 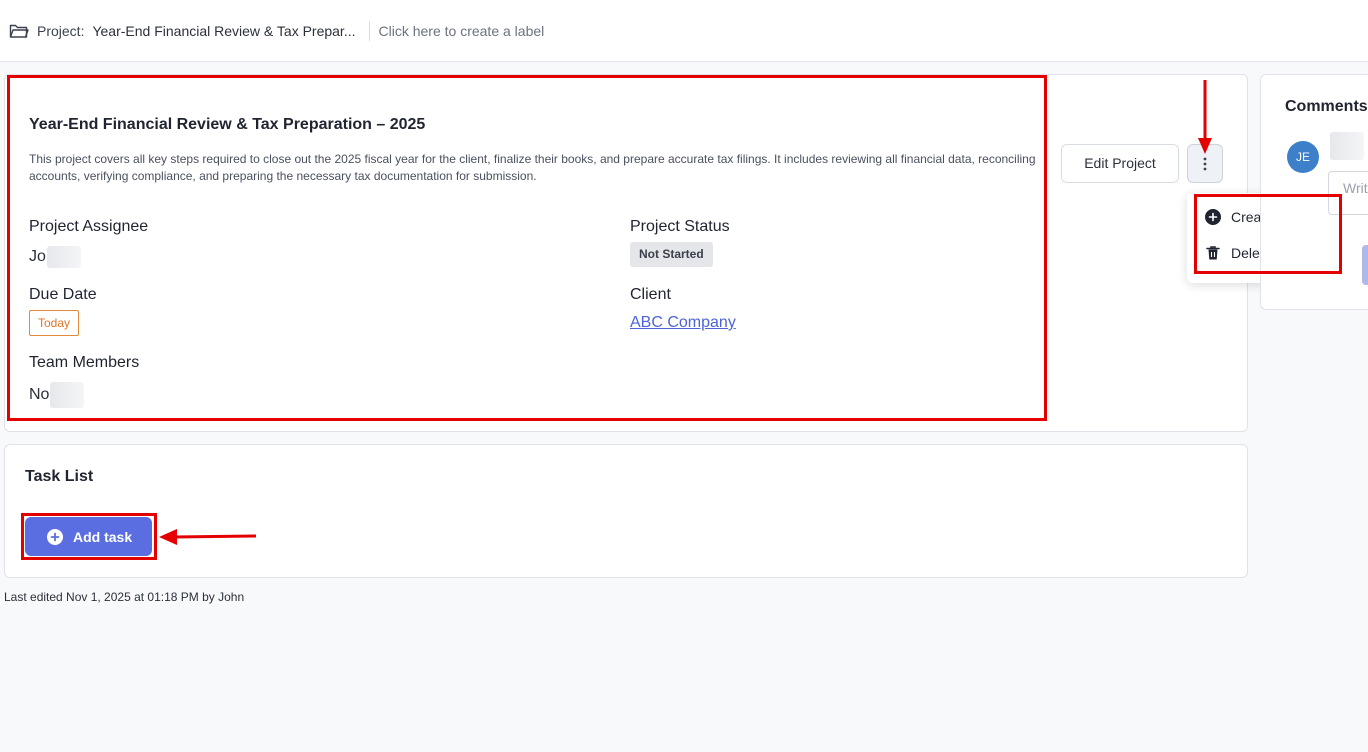 What do you see at coordinates (61, 30) in the screenshot?
I see `project-prefix: Project:` at bounding box center [61, 30].